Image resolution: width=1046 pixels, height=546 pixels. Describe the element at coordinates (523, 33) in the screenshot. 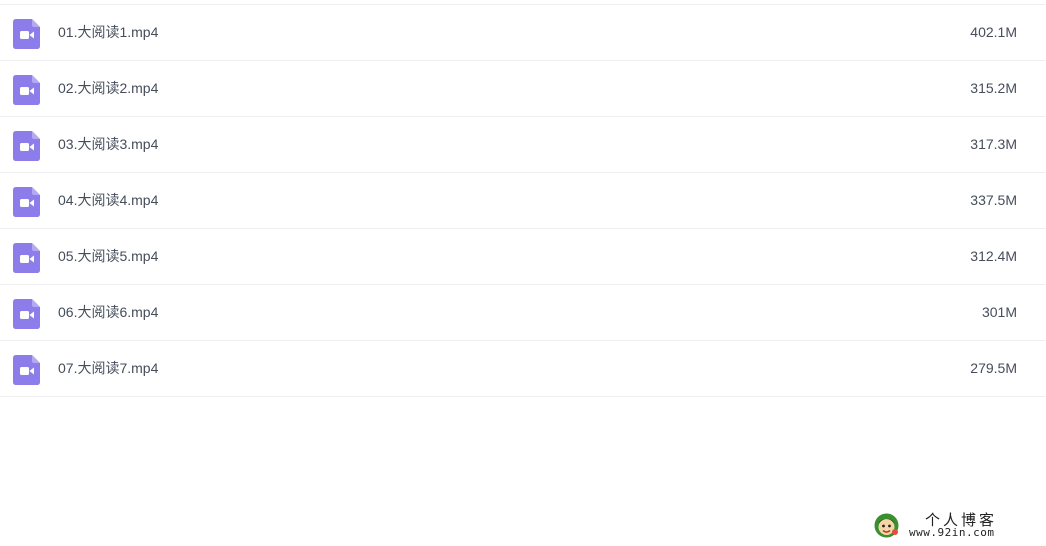

I see `file-row: 01.大阅读1.mp4 402.1M` at that location.